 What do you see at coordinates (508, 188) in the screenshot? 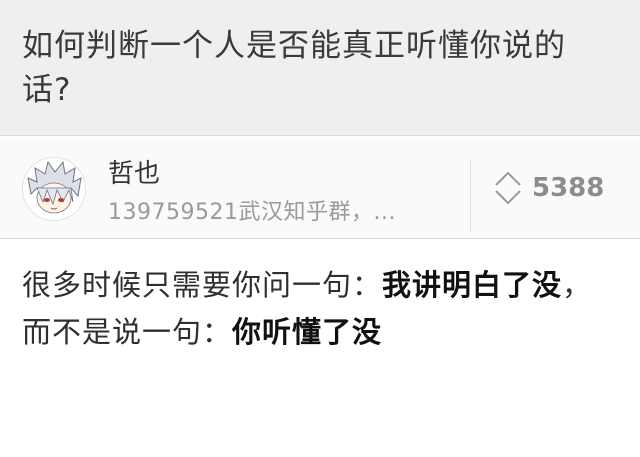
I see `updown-arrows-icon` at bounding box center [508, 188].